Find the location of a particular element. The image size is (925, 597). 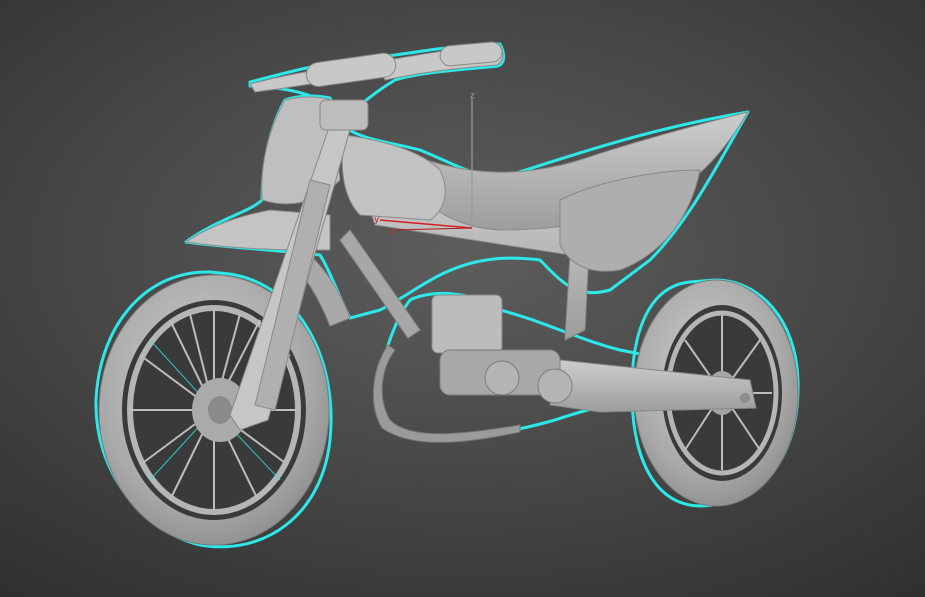

z-axis-label: z is located at coordinates (472, 96).